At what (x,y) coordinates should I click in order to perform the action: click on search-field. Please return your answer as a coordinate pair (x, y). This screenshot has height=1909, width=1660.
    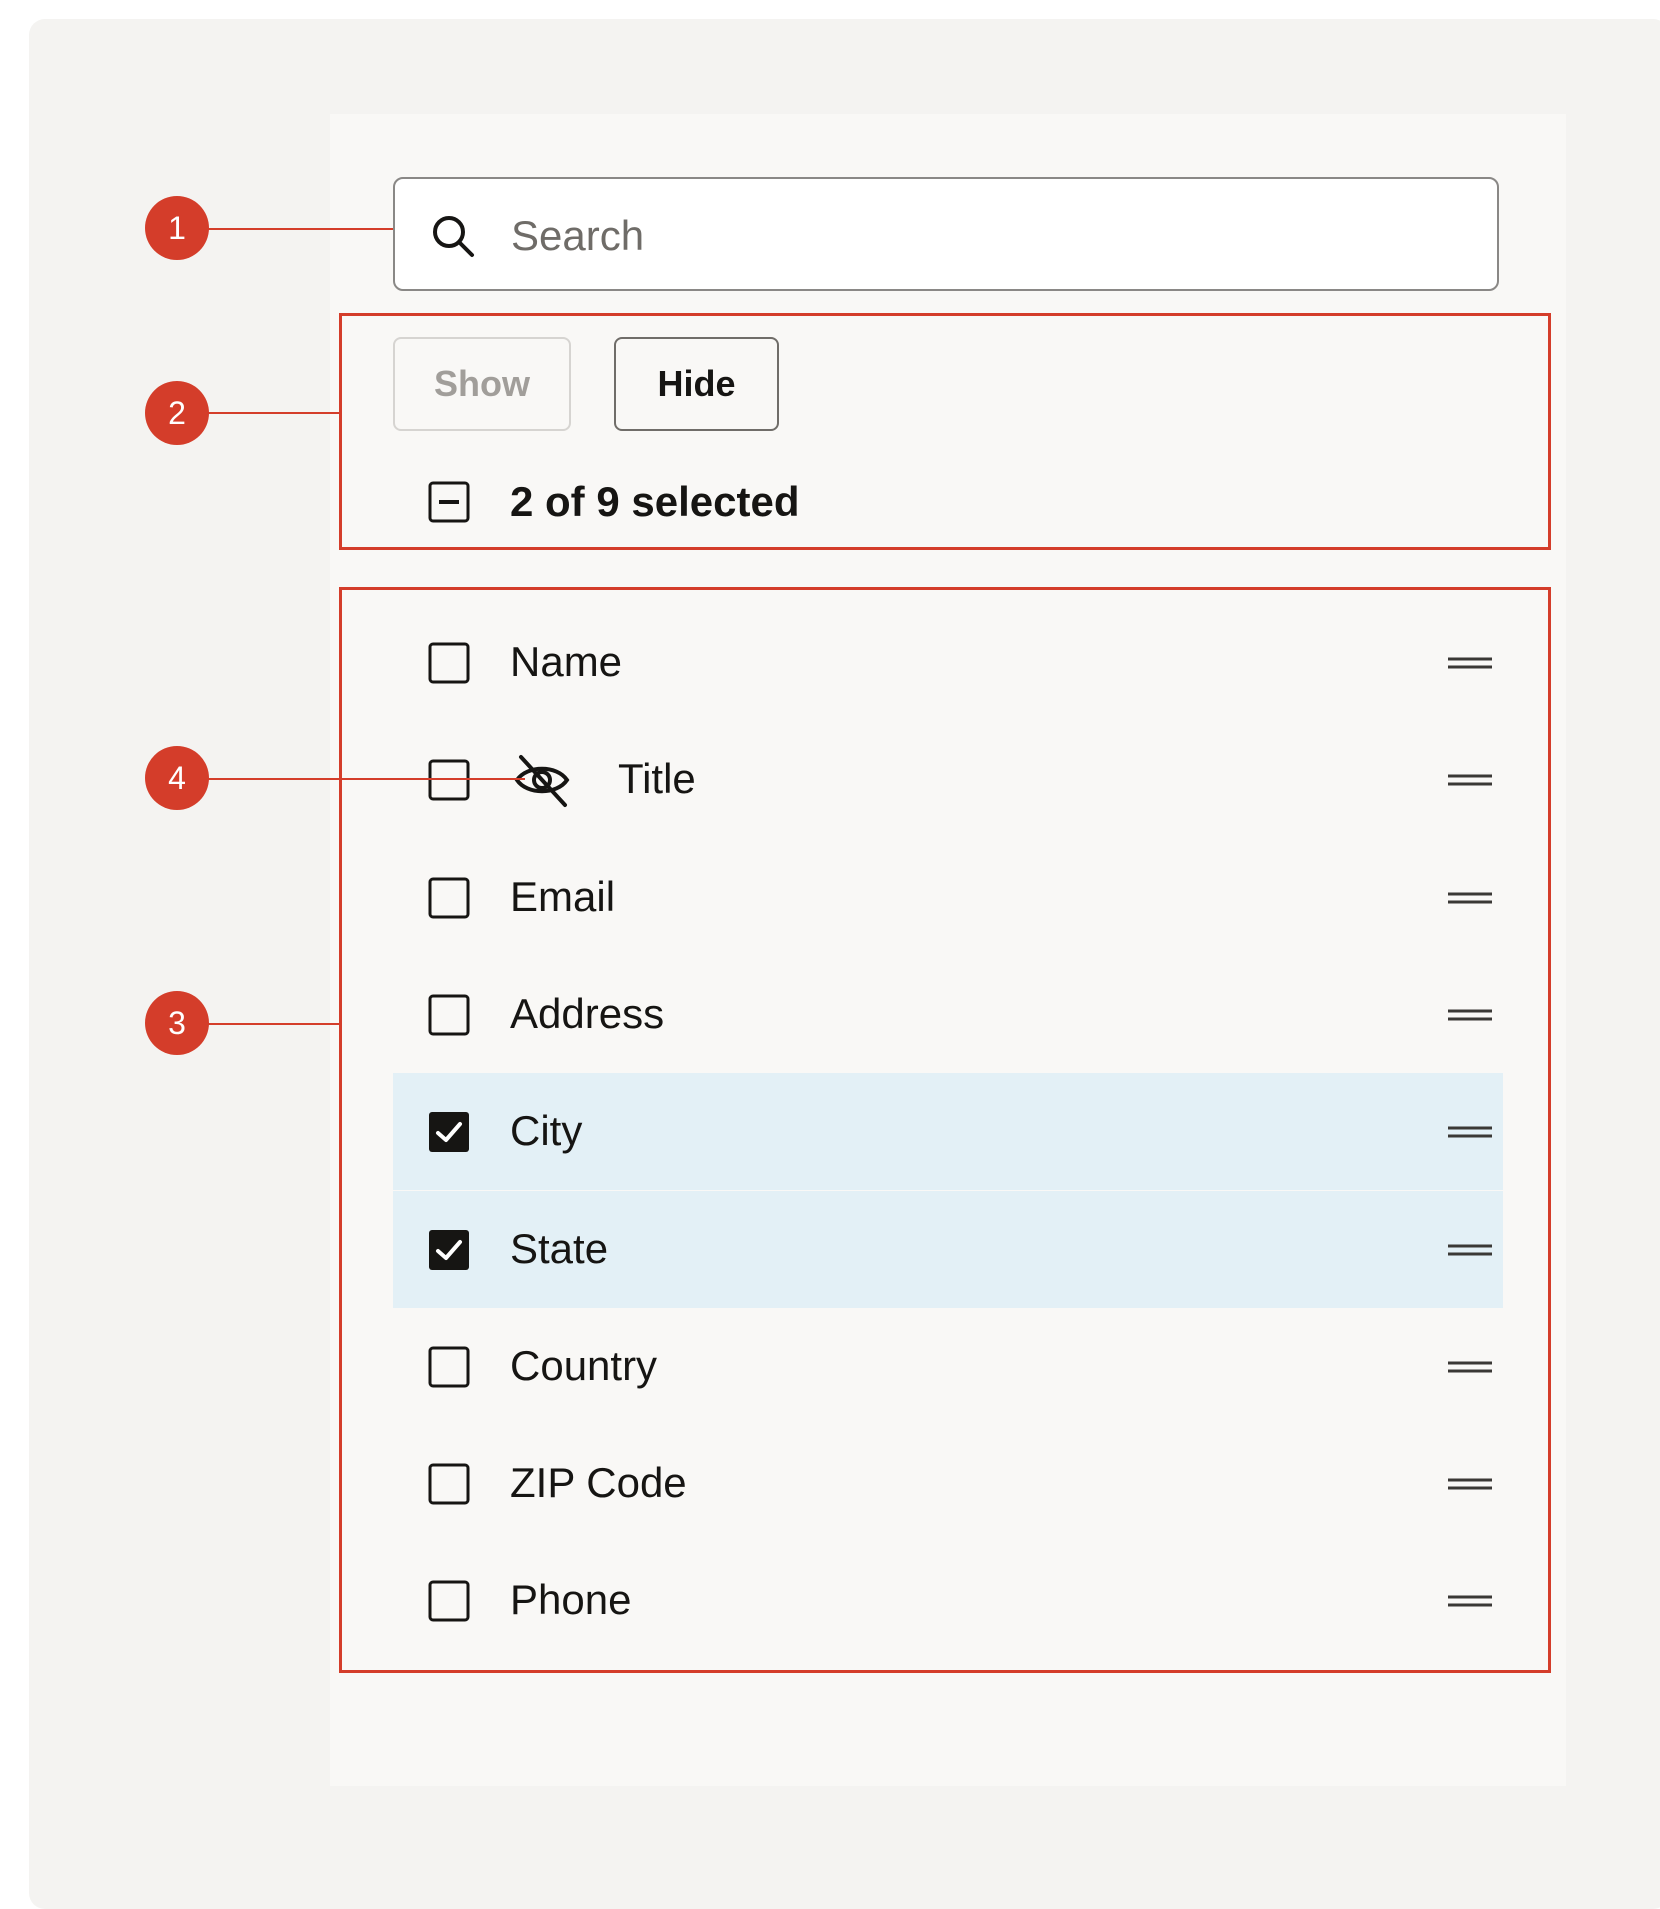
    Looking at the image, I should click on (946, 234).